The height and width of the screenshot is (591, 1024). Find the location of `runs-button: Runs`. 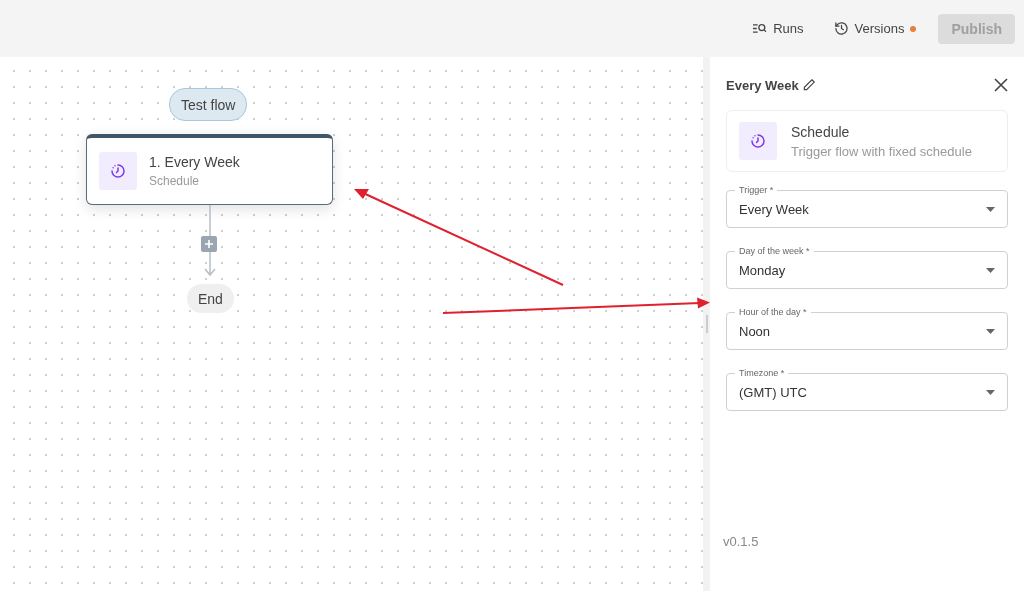

runs-button: Runs is located at coordinates (778, 28).